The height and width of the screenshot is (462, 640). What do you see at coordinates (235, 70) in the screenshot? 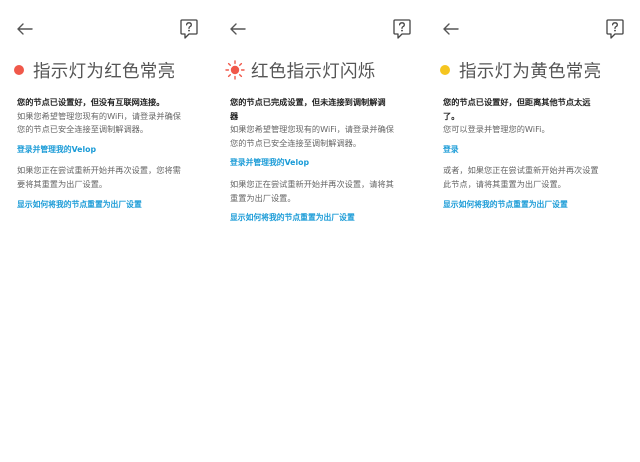
I see `red-blinking-light-icon` at bounding box center [235, 70].